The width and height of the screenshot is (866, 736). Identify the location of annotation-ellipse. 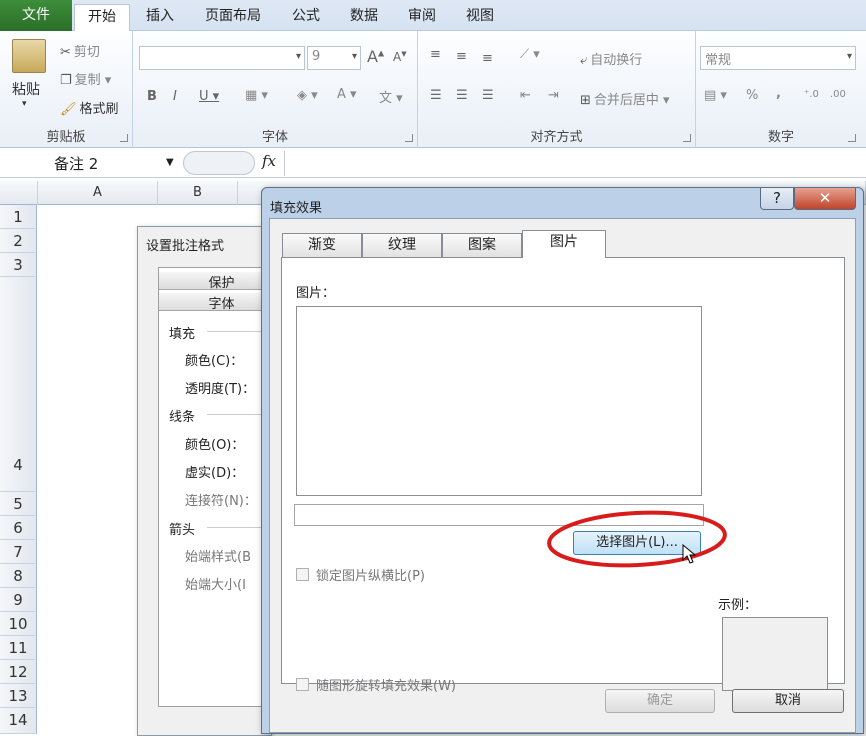
(637, 539).